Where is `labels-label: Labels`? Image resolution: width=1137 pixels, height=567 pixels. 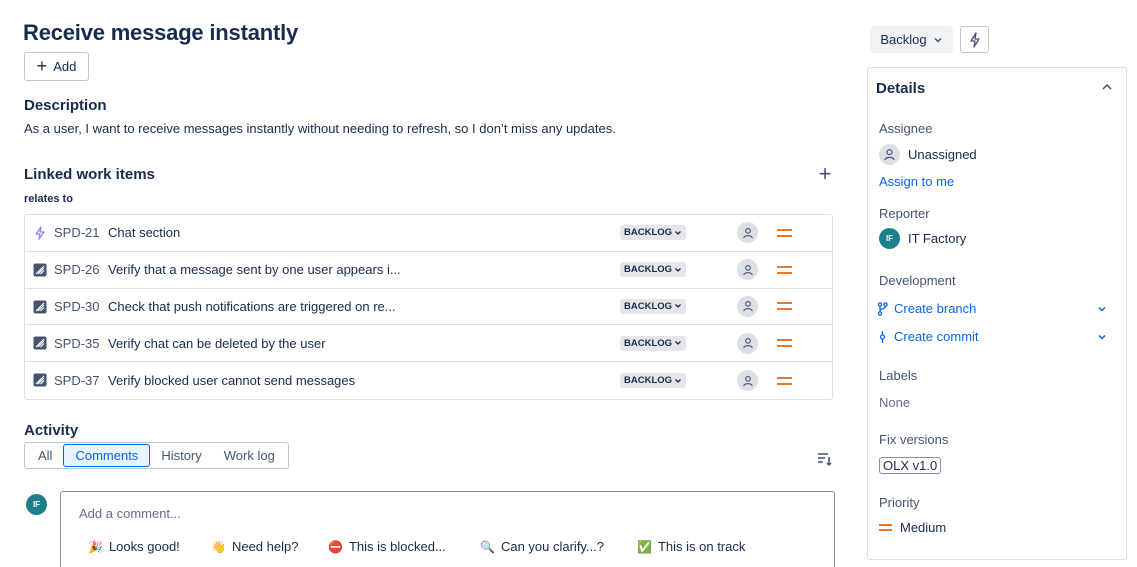
labels-label: Labels is located at coordinates (898, 375).